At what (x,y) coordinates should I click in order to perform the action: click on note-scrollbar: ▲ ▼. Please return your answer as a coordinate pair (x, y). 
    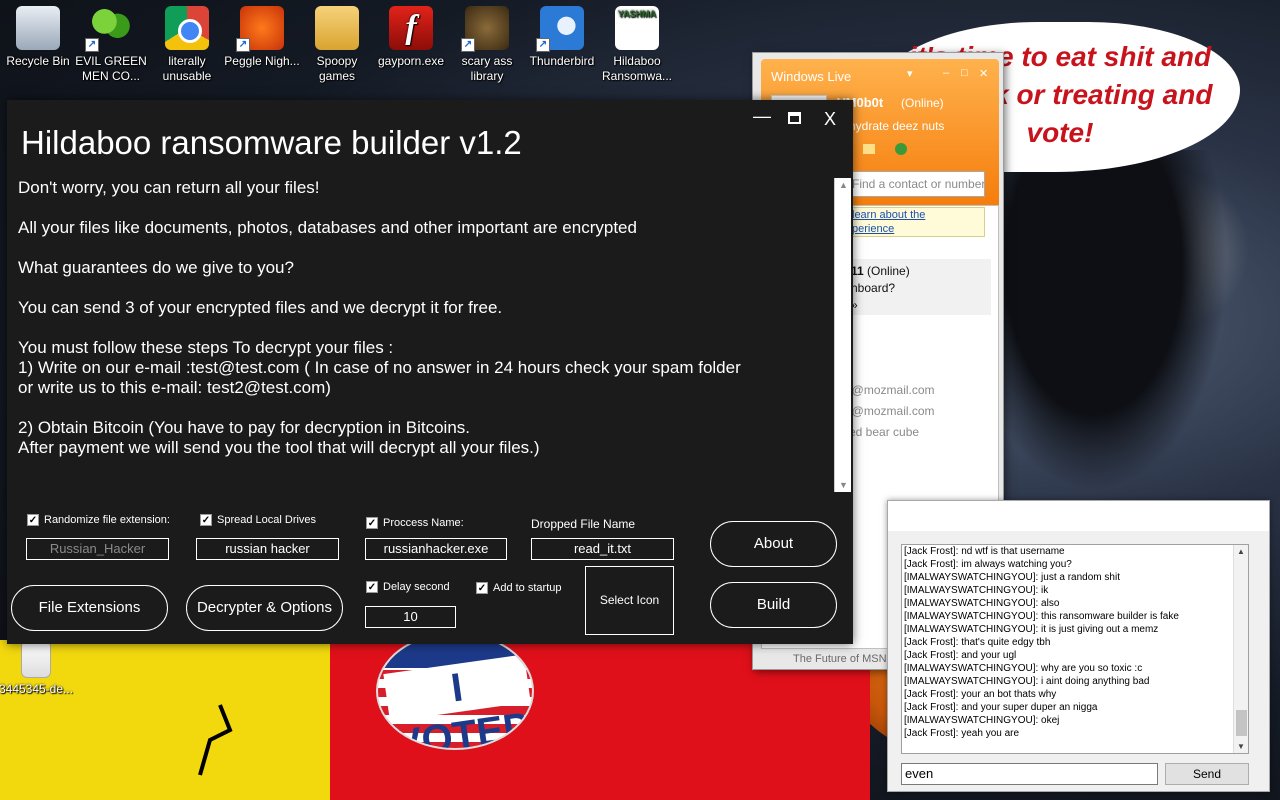
    Looking at the image, I should click on (842, 335).